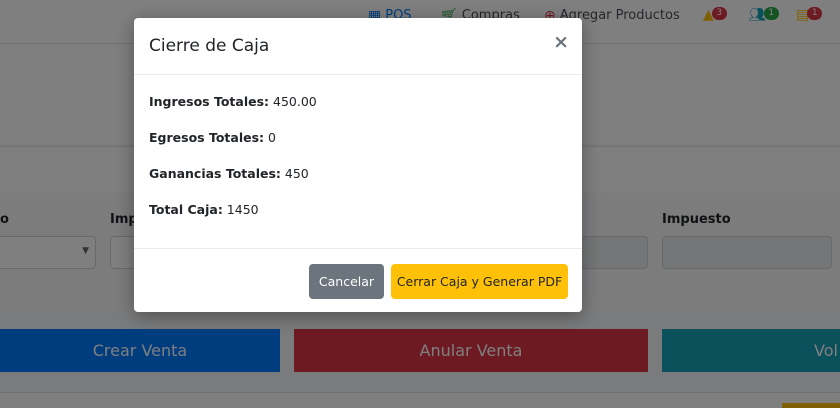  What do you see at coordinates (186, 209) in the screenshot?
I see `total-caja-label: Total Caja:` at bounding box center [186, 209].